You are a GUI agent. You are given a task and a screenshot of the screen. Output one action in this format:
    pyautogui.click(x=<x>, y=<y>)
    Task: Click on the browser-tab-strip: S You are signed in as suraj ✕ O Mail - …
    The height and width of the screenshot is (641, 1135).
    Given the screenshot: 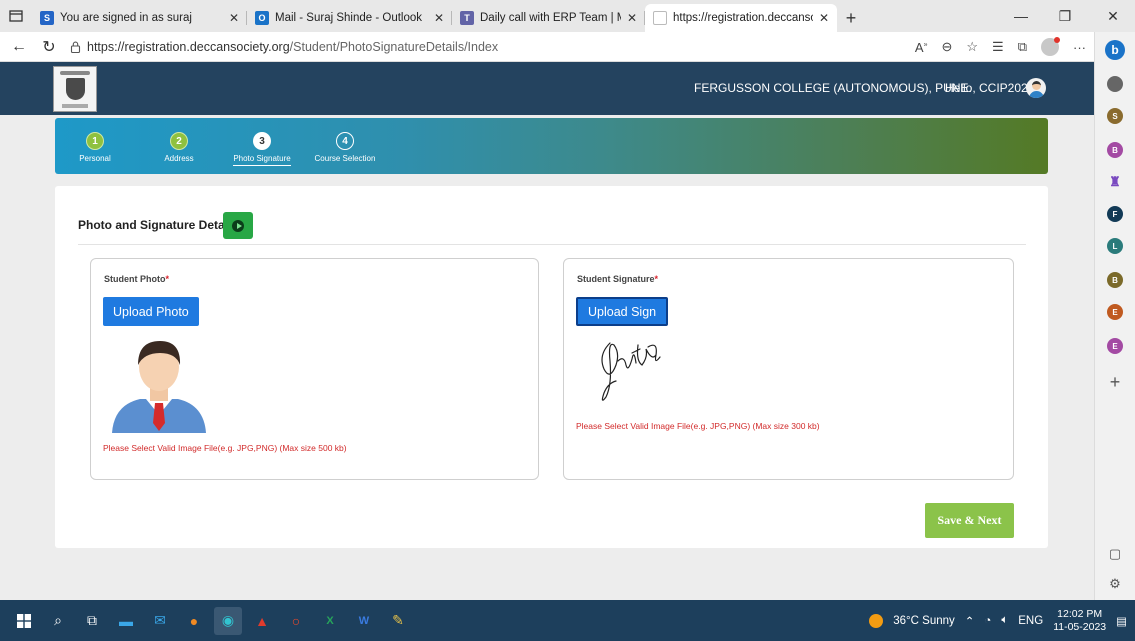 What is the action you would take?
    pyautogui.click(x=567, y=16)
    